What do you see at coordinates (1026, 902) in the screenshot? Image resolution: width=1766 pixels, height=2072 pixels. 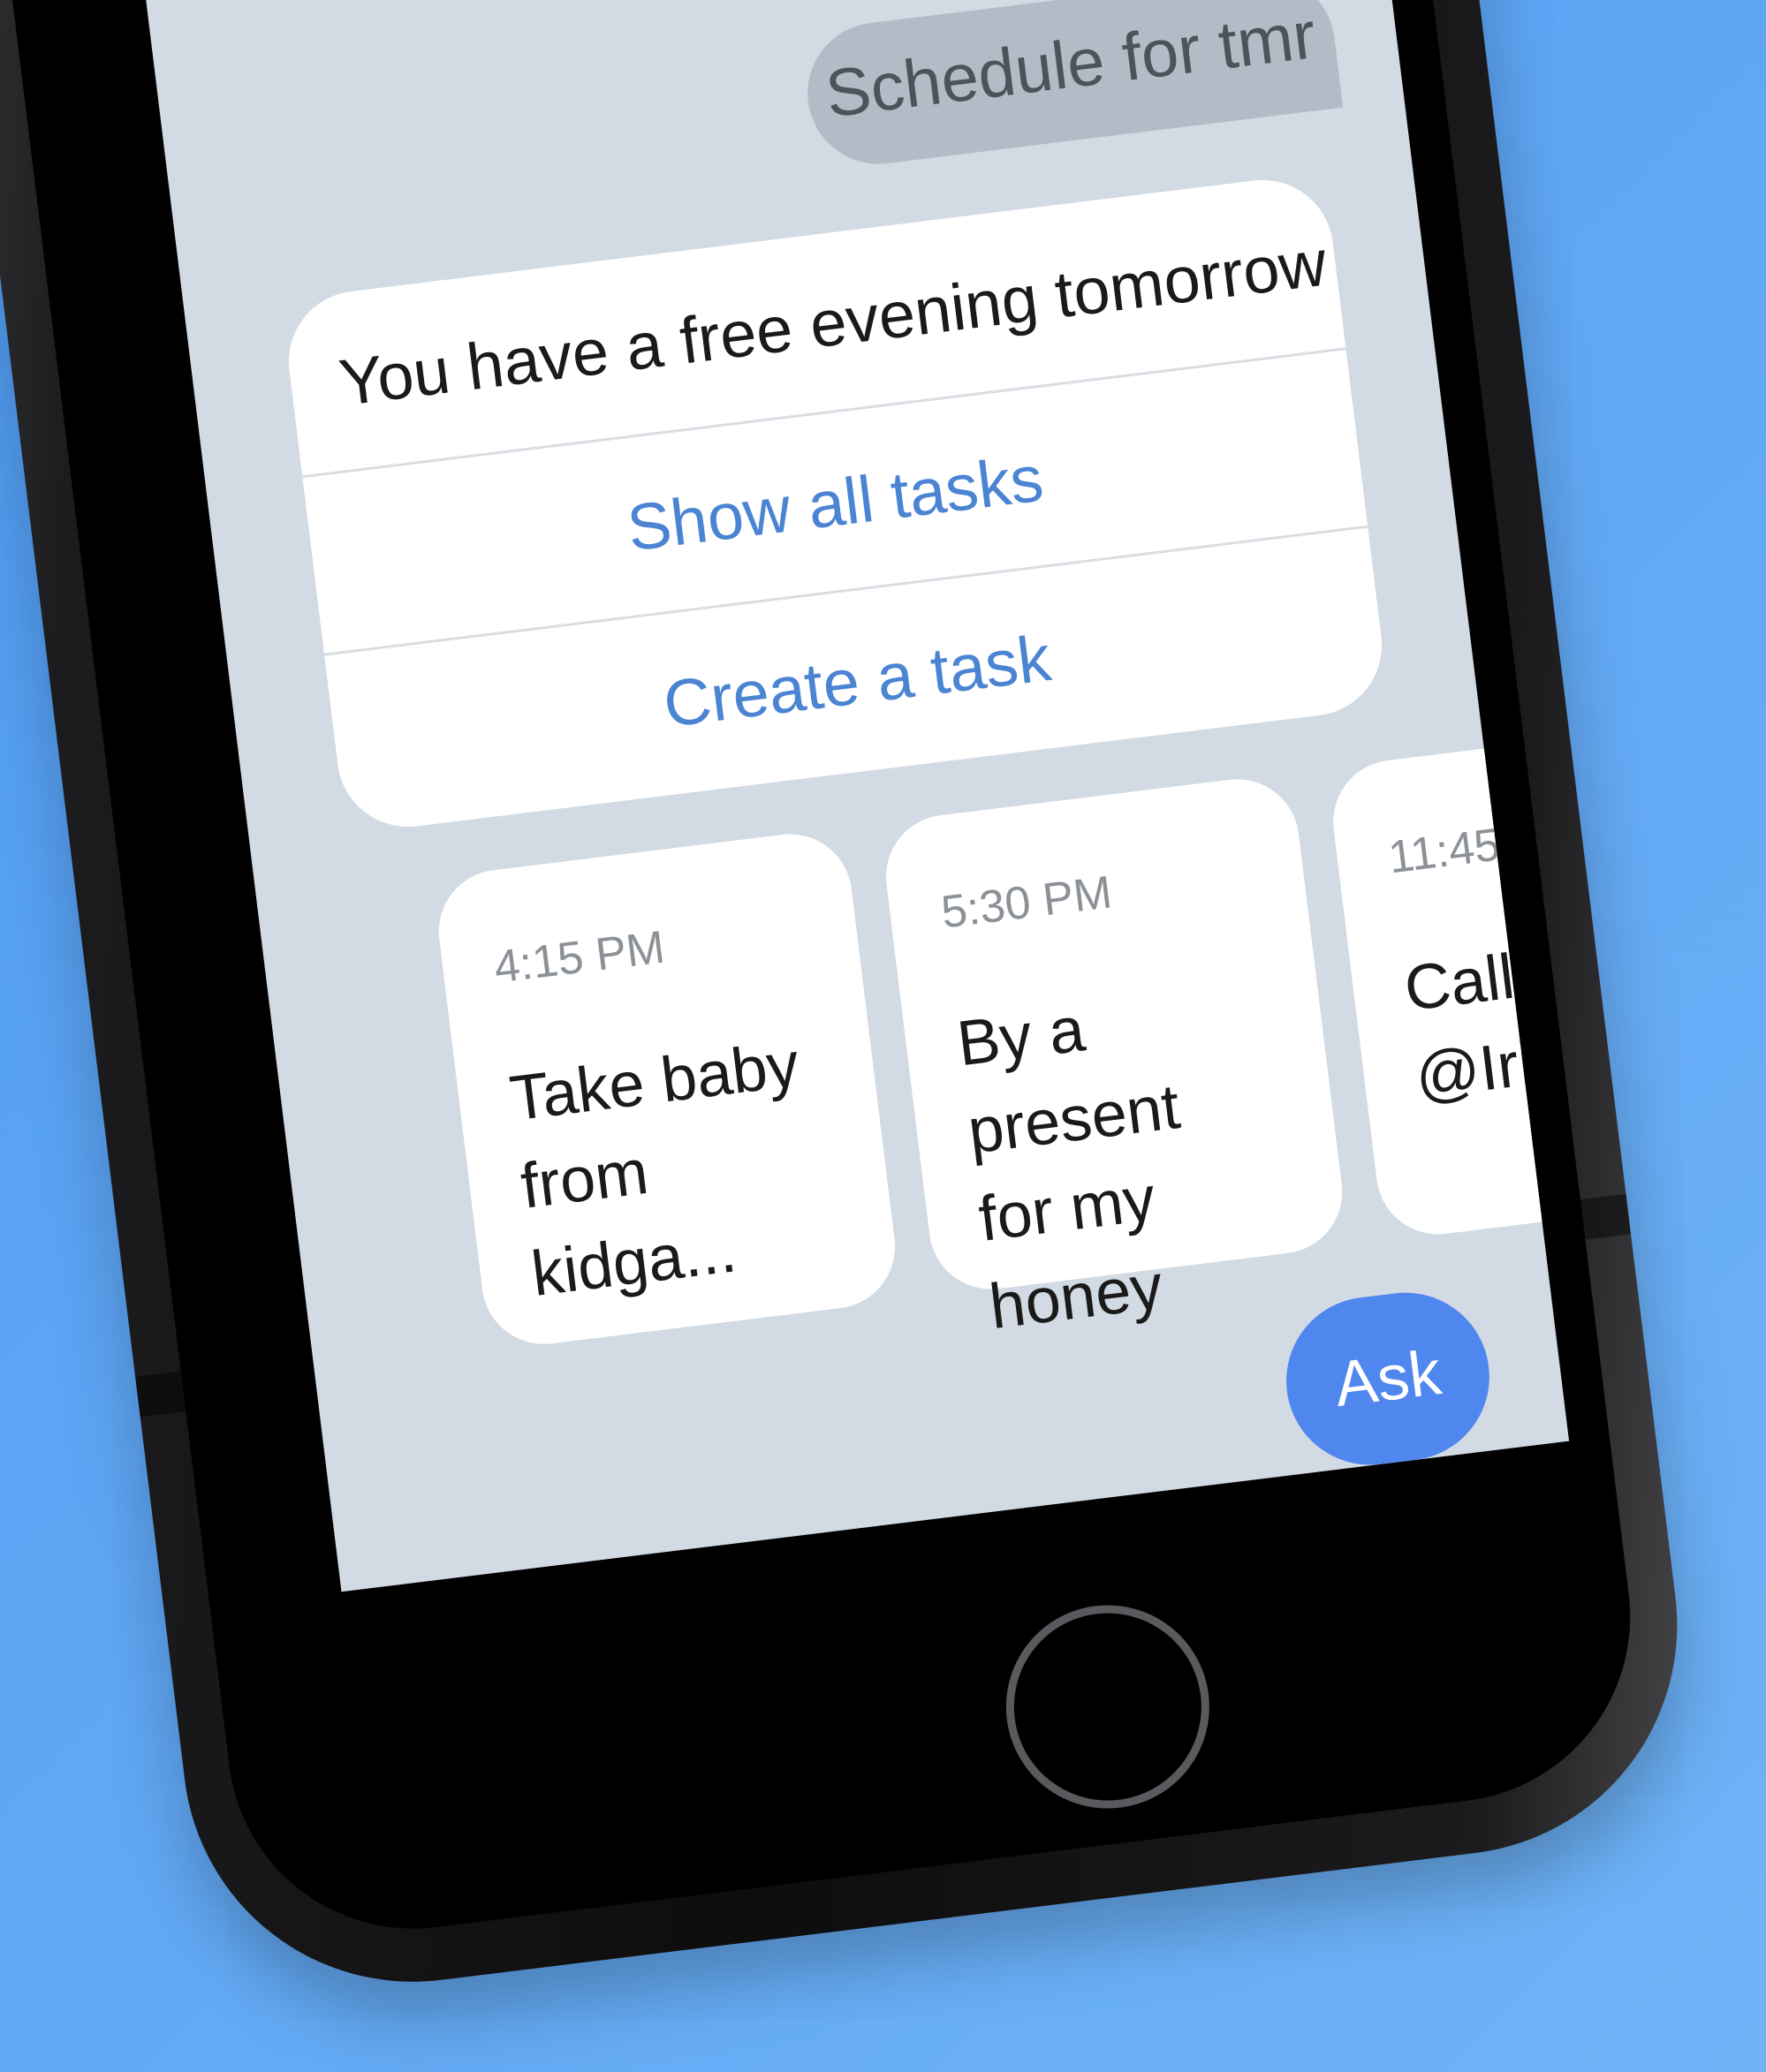 I see `task-time: 5:30 PM` at bounding box center [1026, 902].